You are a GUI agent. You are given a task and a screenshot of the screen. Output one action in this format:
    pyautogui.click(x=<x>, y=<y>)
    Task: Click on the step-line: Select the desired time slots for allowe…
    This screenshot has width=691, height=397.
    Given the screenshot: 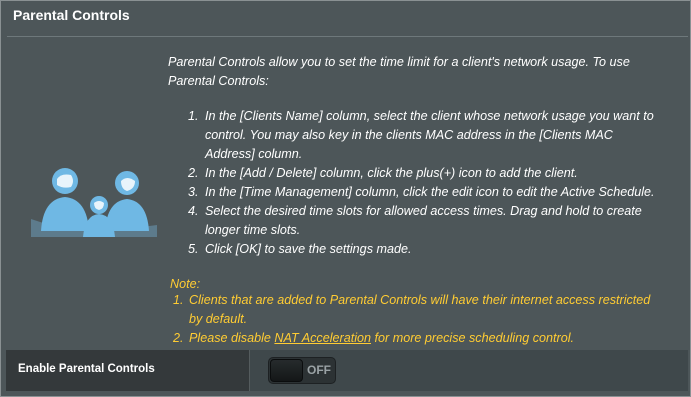 What is the action you would take?
    pyautogui.click(x=423, y=211)
    